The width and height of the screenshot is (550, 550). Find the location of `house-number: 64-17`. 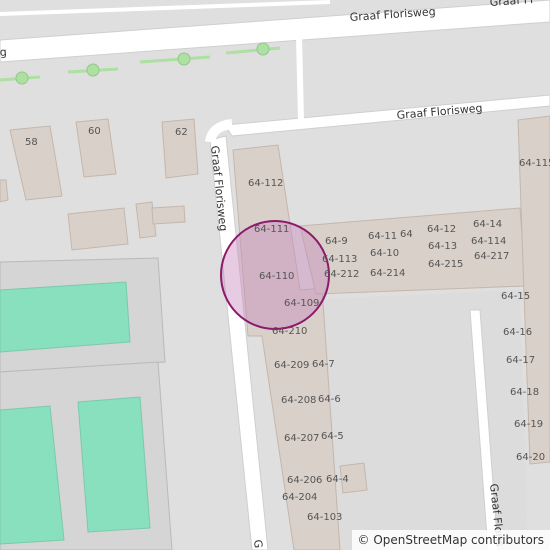

house-number: 64-17 is located at coordinates (520, 360).